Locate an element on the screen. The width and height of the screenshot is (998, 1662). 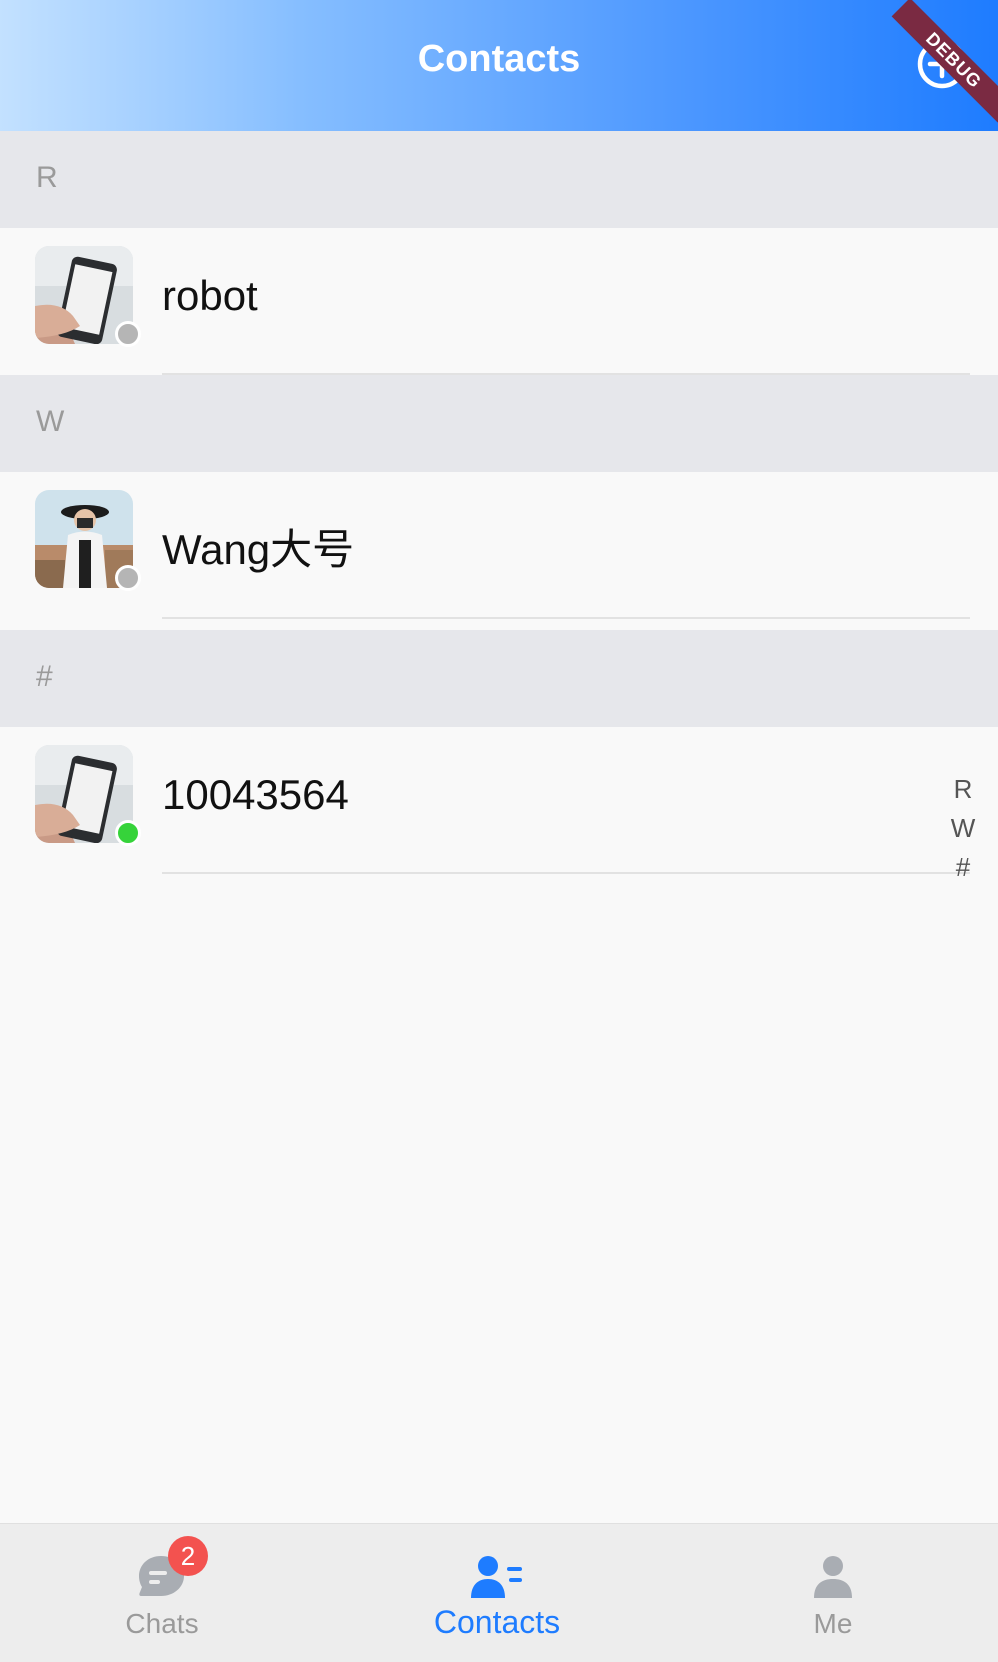
alphabet-index-bar: R W # is located at coordinates (963, 828).